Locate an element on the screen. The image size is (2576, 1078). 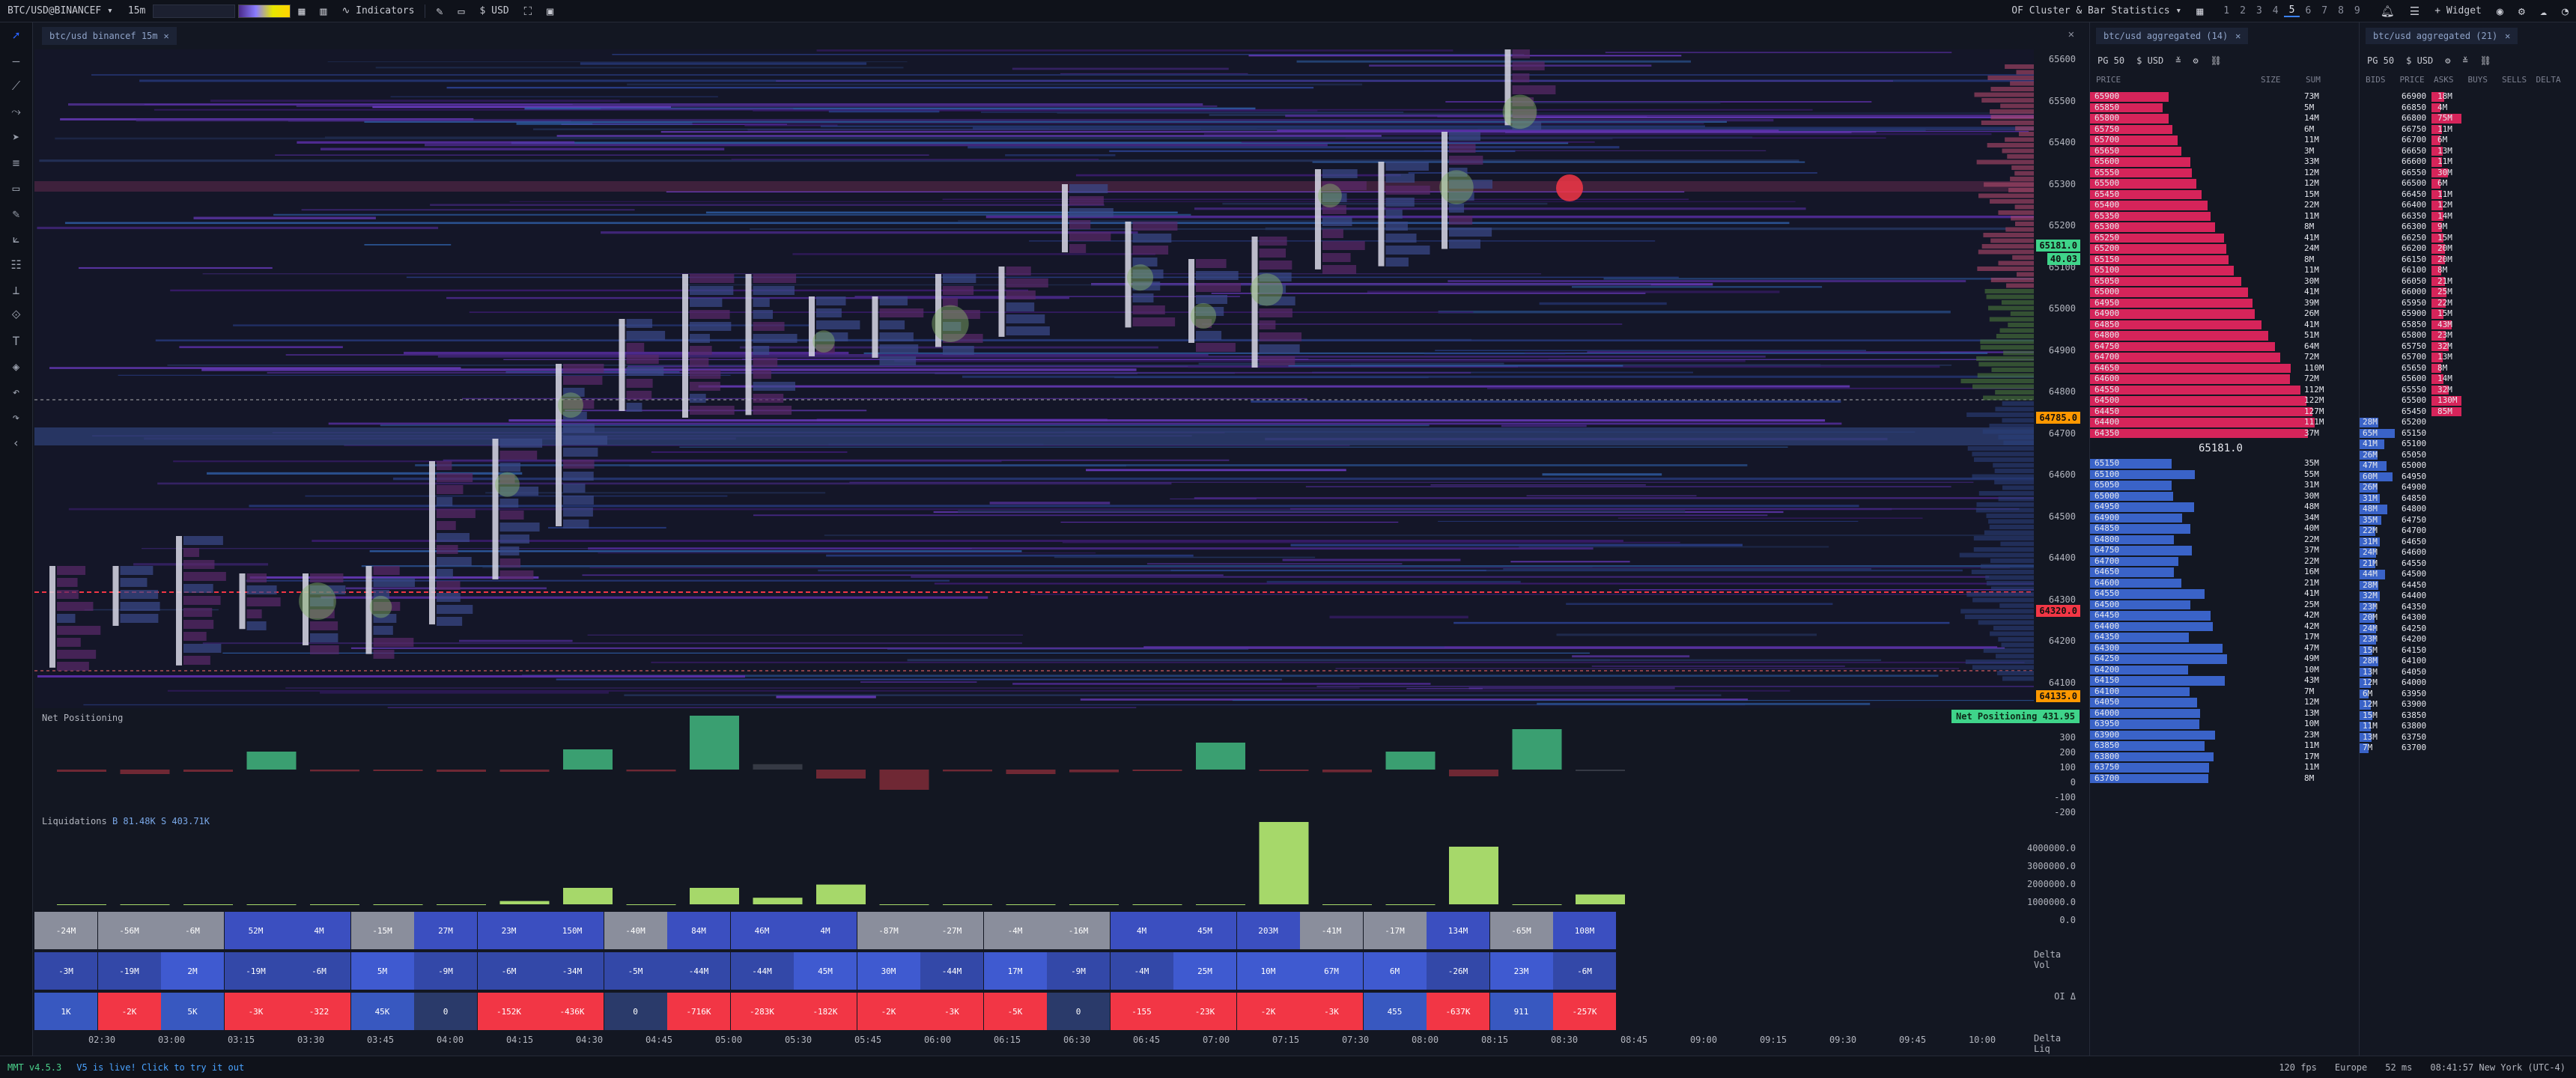
ask-row: 65800 23M is located at coordinates (2468, 335).